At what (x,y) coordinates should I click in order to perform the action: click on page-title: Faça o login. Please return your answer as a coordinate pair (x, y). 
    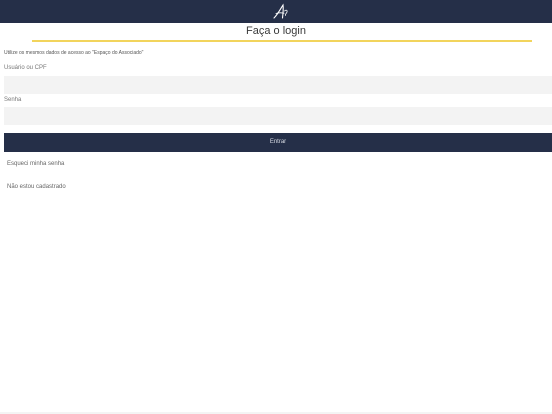
    Looking at the image, I should click on (276, 31).